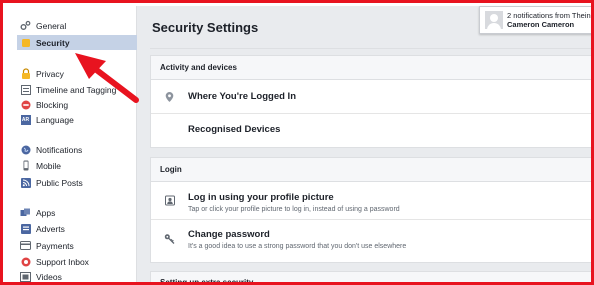  What do you see at coordinates (494, 20) in the screenshot?
I see `avatar` at bounding box center [494, 20].